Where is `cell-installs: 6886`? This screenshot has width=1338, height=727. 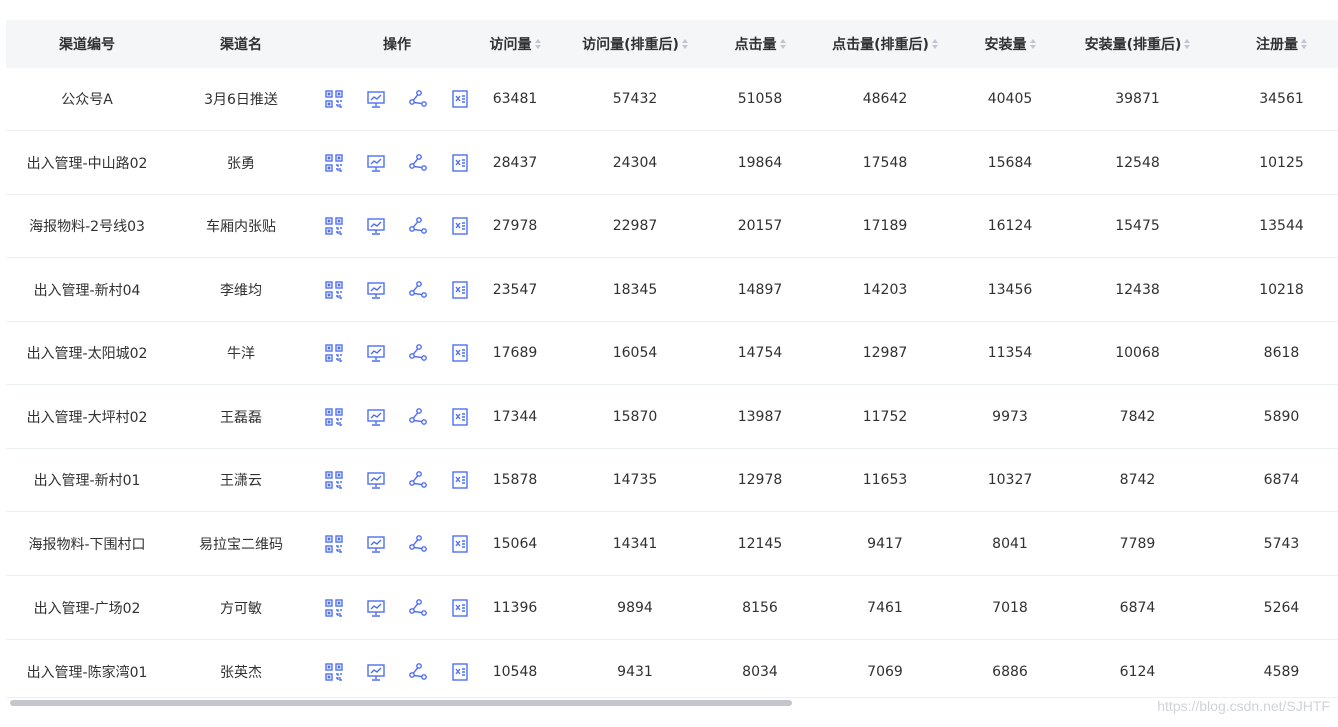
cell-installs: 6886 is located at coordinates (1010, 671).